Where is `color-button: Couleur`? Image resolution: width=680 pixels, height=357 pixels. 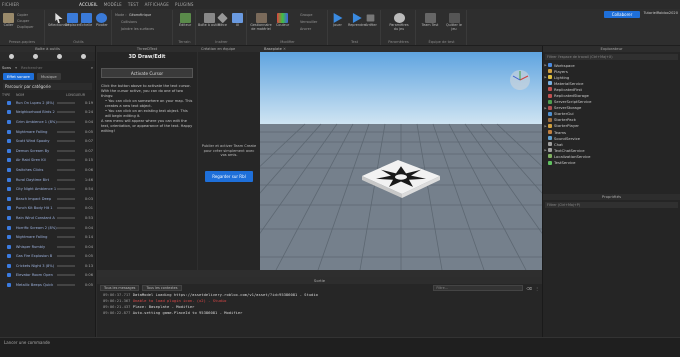 color-button: Couleur is located at coordinates (282, 20).